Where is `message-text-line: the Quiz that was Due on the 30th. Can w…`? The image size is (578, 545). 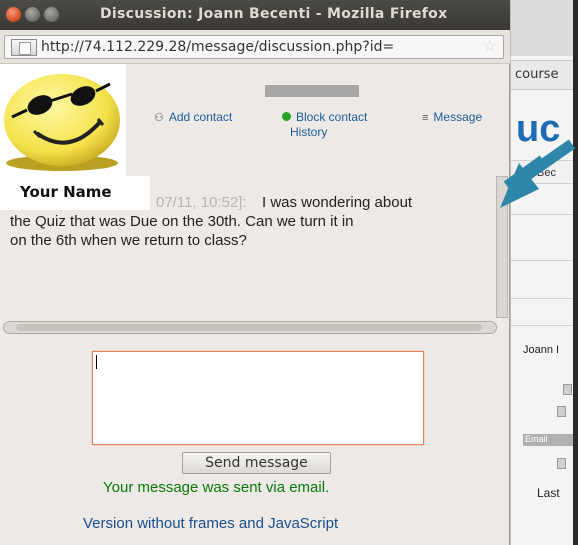 message-text-line: the Quiz that was Due on the 30th. Can w… is located at coordinates (182, 221).